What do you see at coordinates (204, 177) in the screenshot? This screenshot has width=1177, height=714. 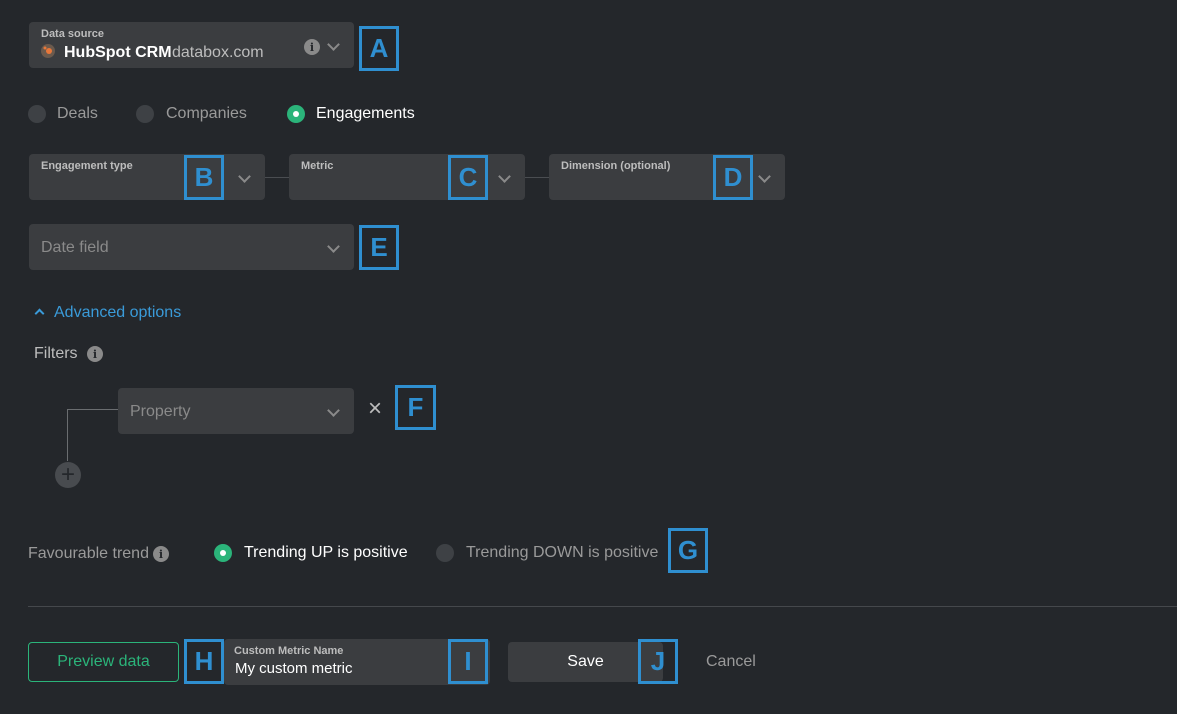 I see `marker-b: B` at bounding box center [204, 177].